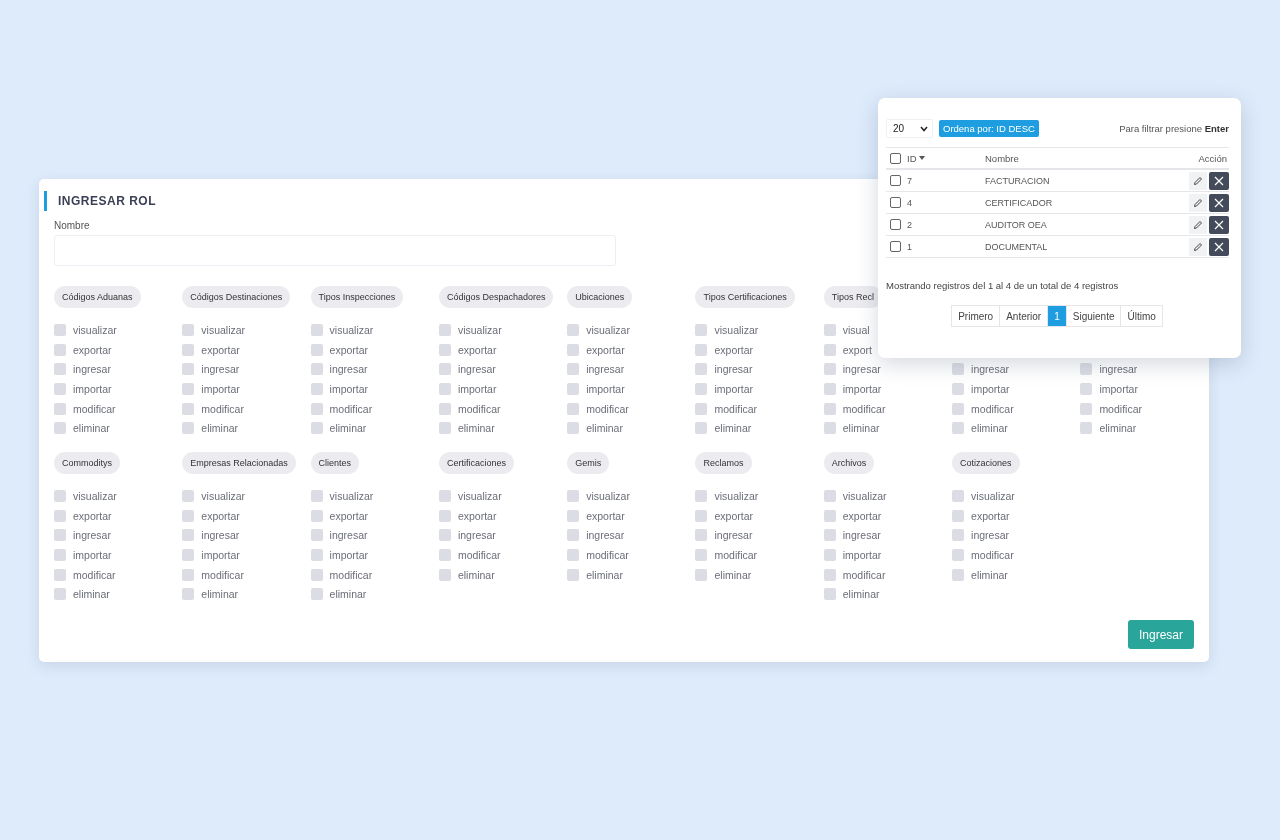  I want to click on page-button: Primero, so click(976, 316).